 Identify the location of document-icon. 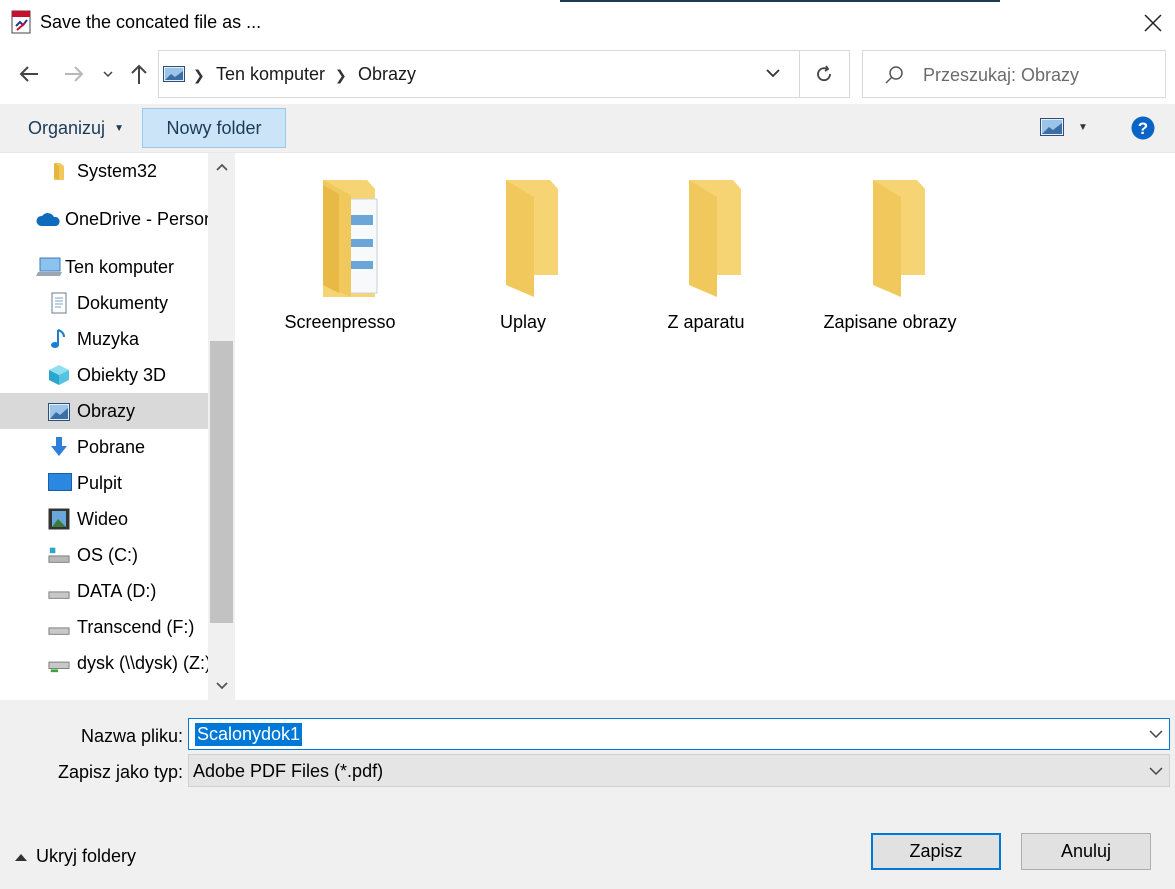
(59, 303).